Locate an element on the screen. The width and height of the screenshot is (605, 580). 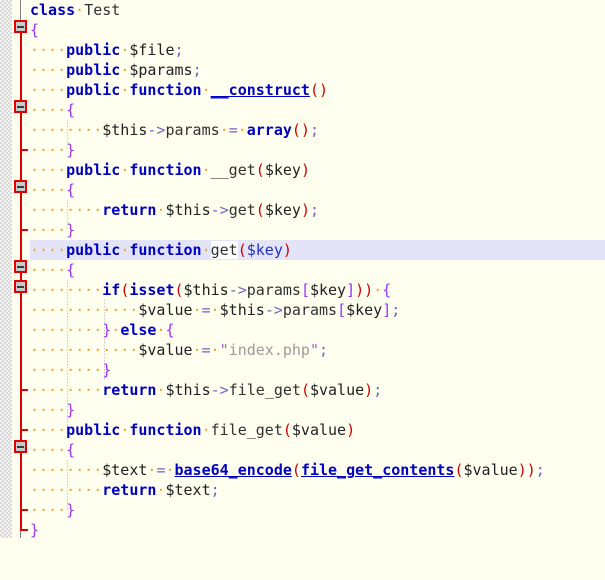
code-line-3-text: ····public·$file; is located at coordinates (107, 50).